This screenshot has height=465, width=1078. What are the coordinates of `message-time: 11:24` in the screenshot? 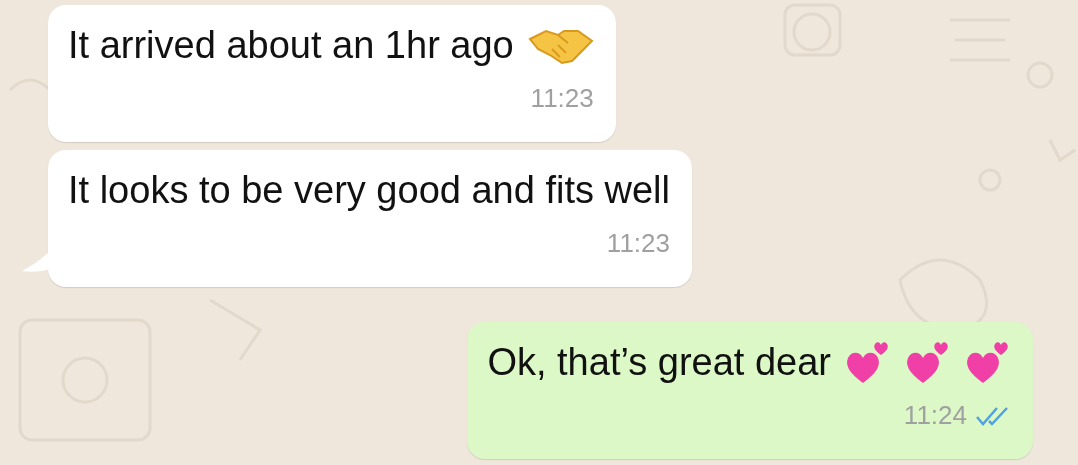 It's located at (935, 415).